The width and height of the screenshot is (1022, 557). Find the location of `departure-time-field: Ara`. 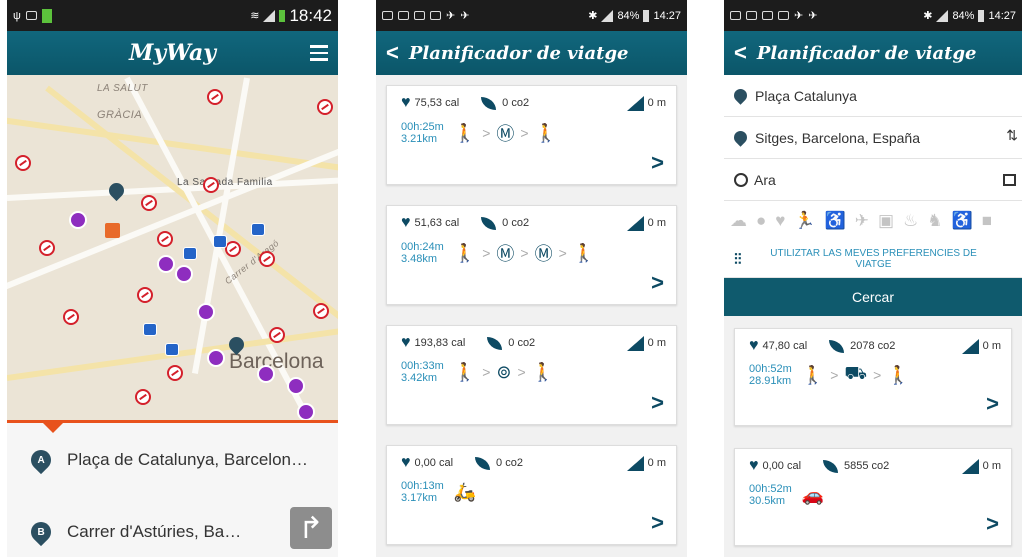

departure-time-field: Ara is located at coordinates (873, 180).